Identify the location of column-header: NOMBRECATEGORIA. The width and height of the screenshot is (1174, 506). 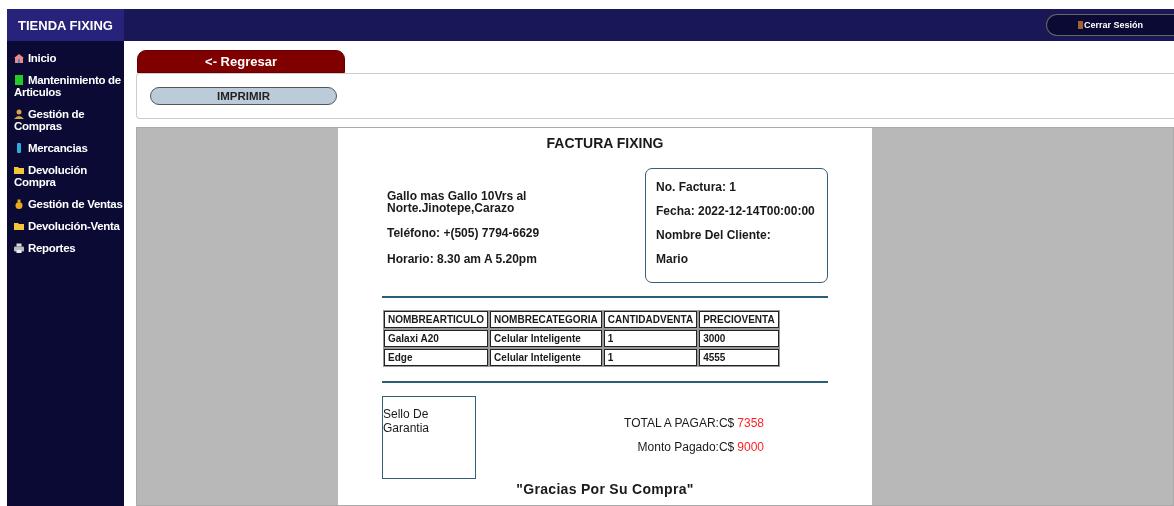
(546, 319).